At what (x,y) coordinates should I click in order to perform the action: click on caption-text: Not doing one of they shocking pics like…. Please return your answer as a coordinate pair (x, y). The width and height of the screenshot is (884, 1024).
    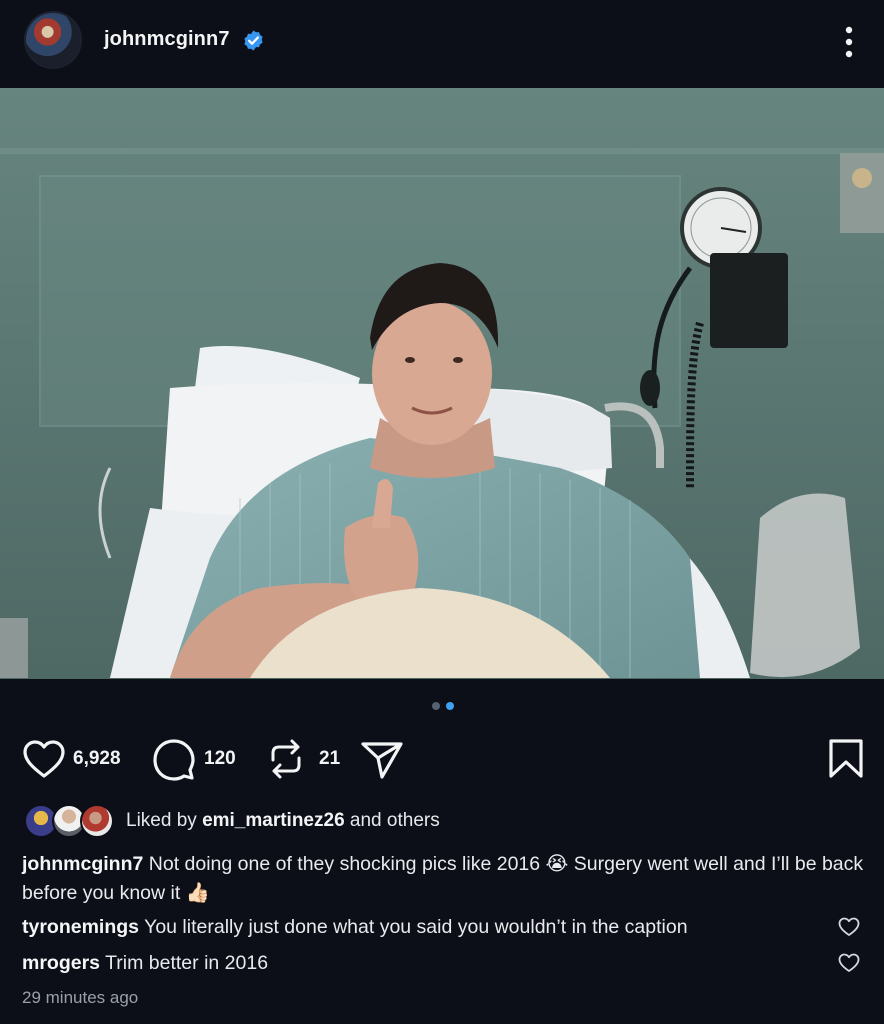
    Looking at the image, I should click on (344, 864).